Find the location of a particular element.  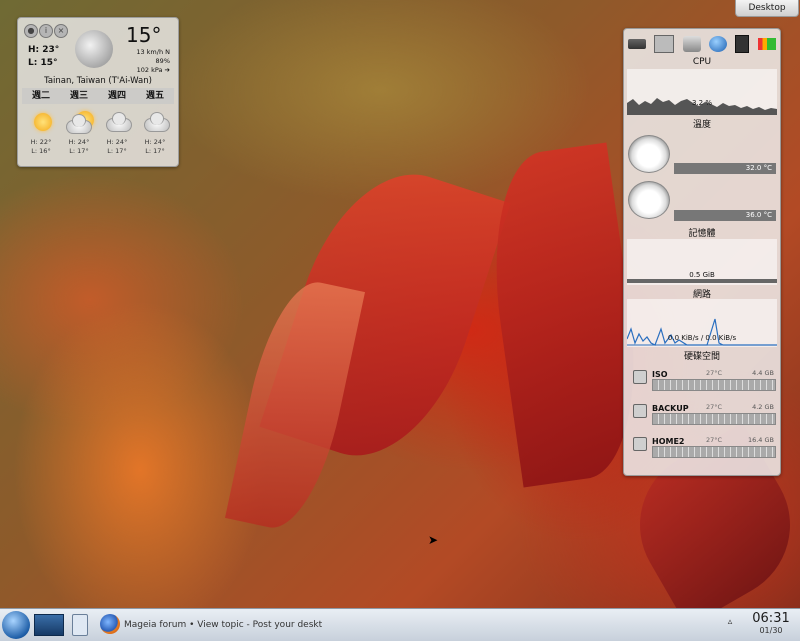

network-graph: 0.0 KiB/s / 0.0 KiB/s is located at coordinates (701, 323).